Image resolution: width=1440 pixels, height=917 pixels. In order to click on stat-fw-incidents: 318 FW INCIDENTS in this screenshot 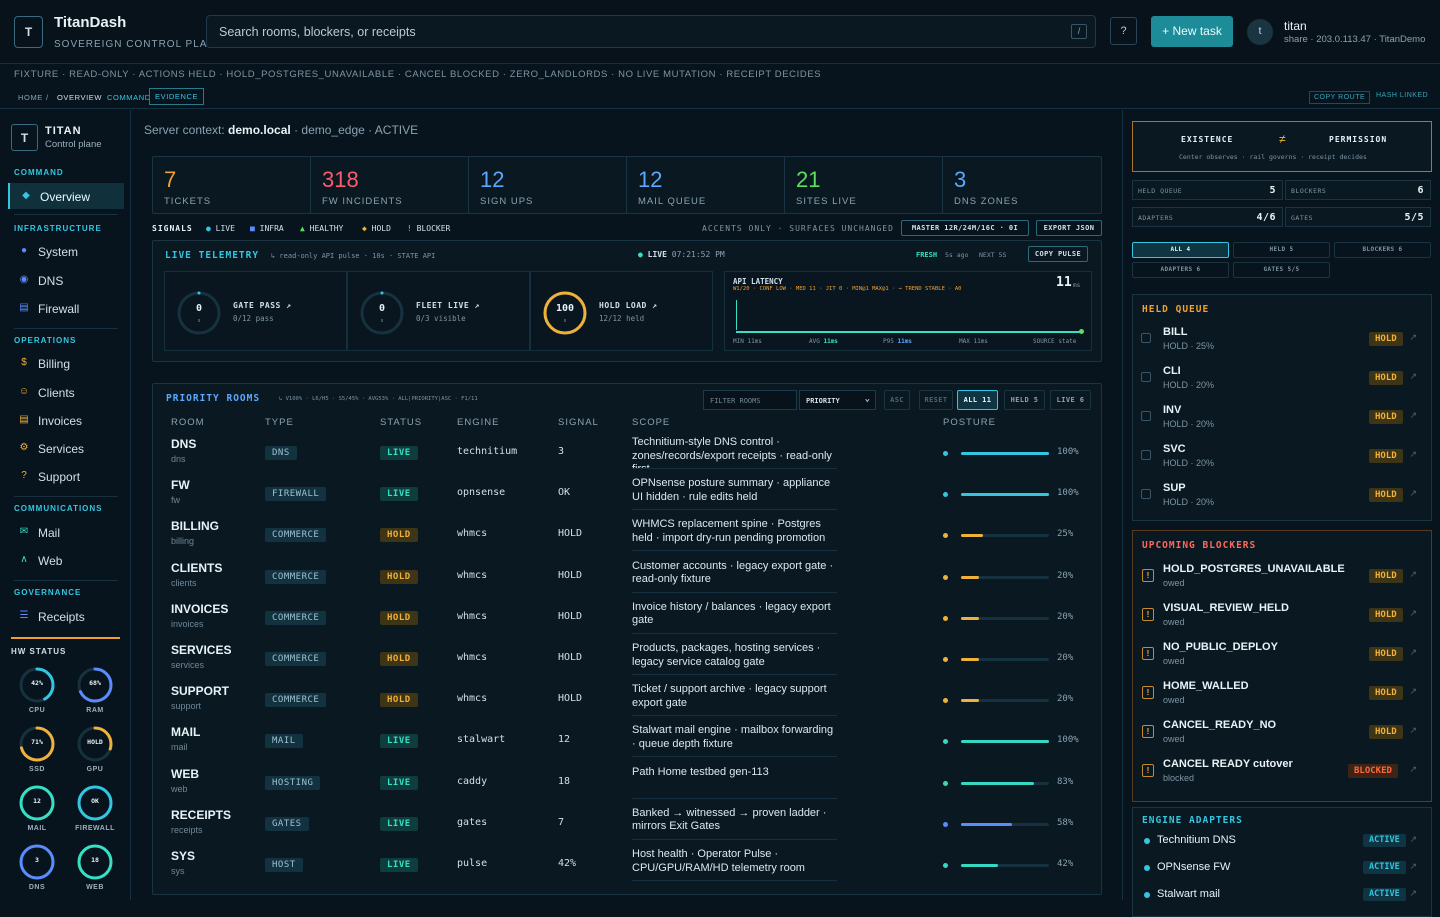, I will do `click(390, 185)`.